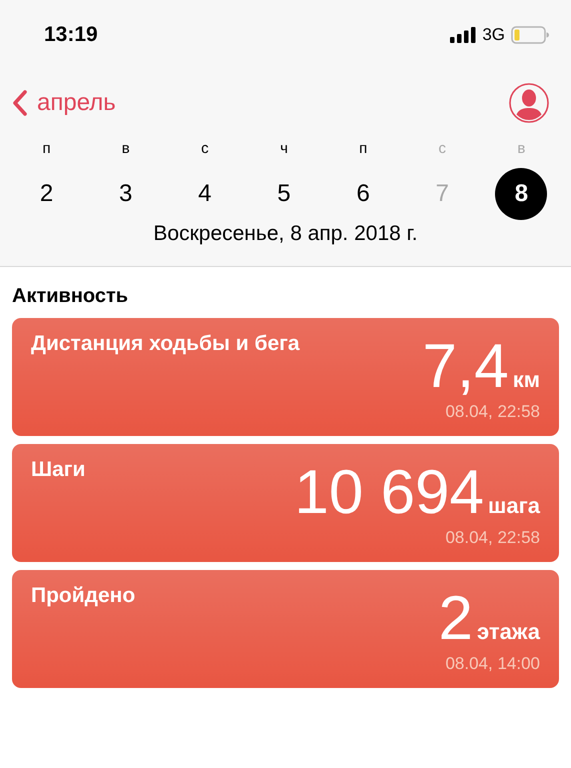  What do you see at coordinates (284, 148) in the screenshot?
I see `weekday-label: ч` at bounding box center [284, 148].